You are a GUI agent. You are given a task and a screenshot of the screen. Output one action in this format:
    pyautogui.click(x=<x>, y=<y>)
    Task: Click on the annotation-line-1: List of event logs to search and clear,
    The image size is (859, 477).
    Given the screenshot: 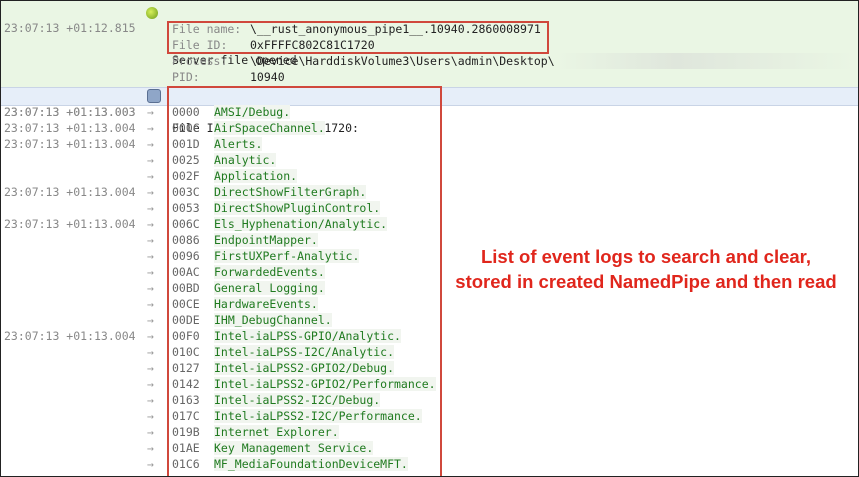 What is the action you would take?
    pyautogui.click(x=646, y=256)
    